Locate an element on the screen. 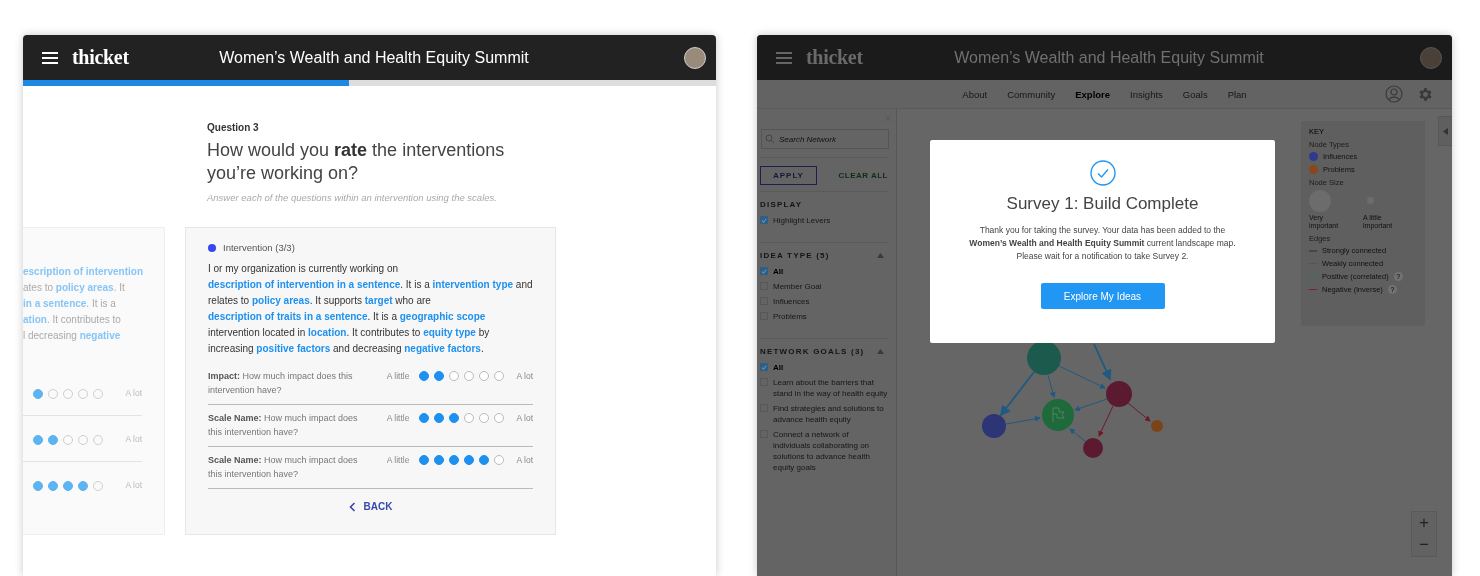 The height and width of the screenshot is (576, 1480). sentence-link: target is located at coordinates (378, 300).